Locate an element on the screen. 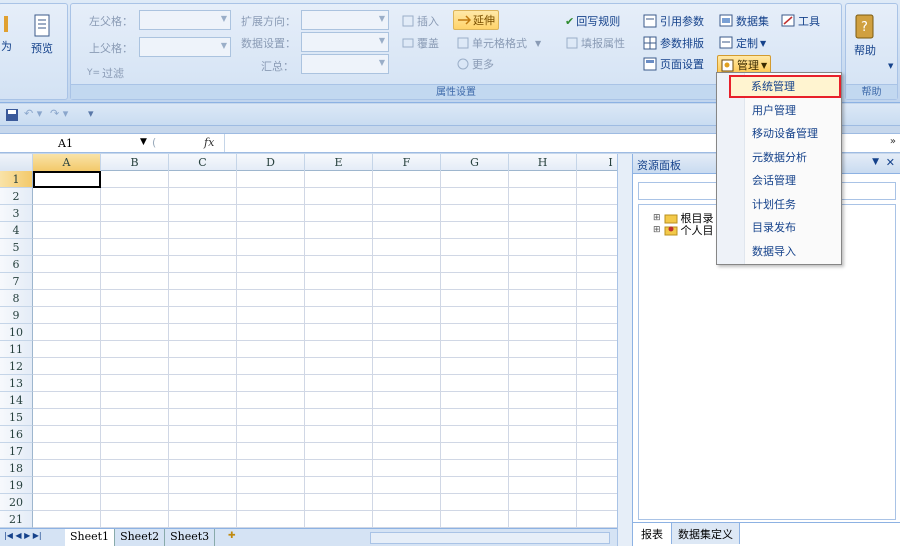 The width and height of the screenshot is (900, 546). chevron-down-icon: ▼ is located at coordinates (223, 18).